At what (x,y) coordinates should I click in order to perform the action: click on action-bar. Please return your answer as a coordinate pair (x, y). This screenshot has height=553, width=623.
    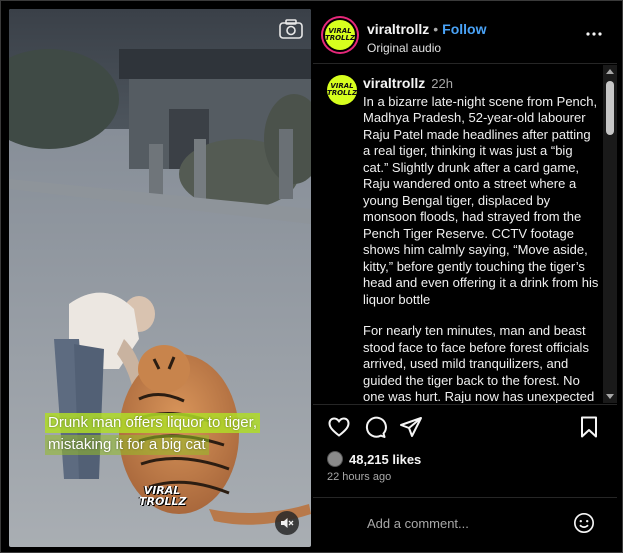
    Looking at the image, I should click on (465, 426).